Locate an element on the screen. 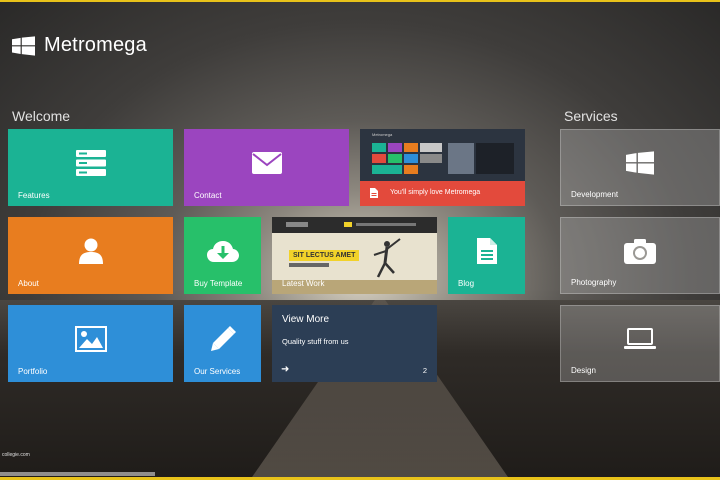 The image size is (720, 480). tile-label: Development is located at coordinates (595, 194).